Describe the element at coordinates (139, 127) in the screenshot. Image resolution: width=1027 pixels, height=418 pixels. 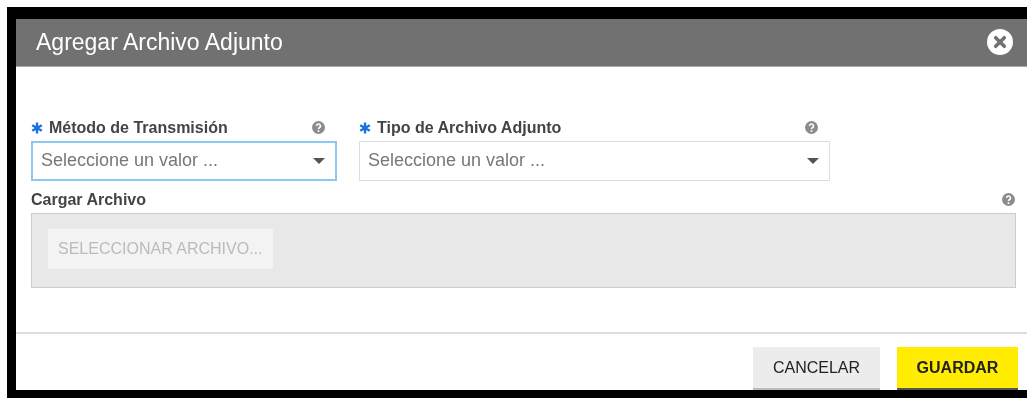
I see `field-label: Método de Transmisión` at that location.